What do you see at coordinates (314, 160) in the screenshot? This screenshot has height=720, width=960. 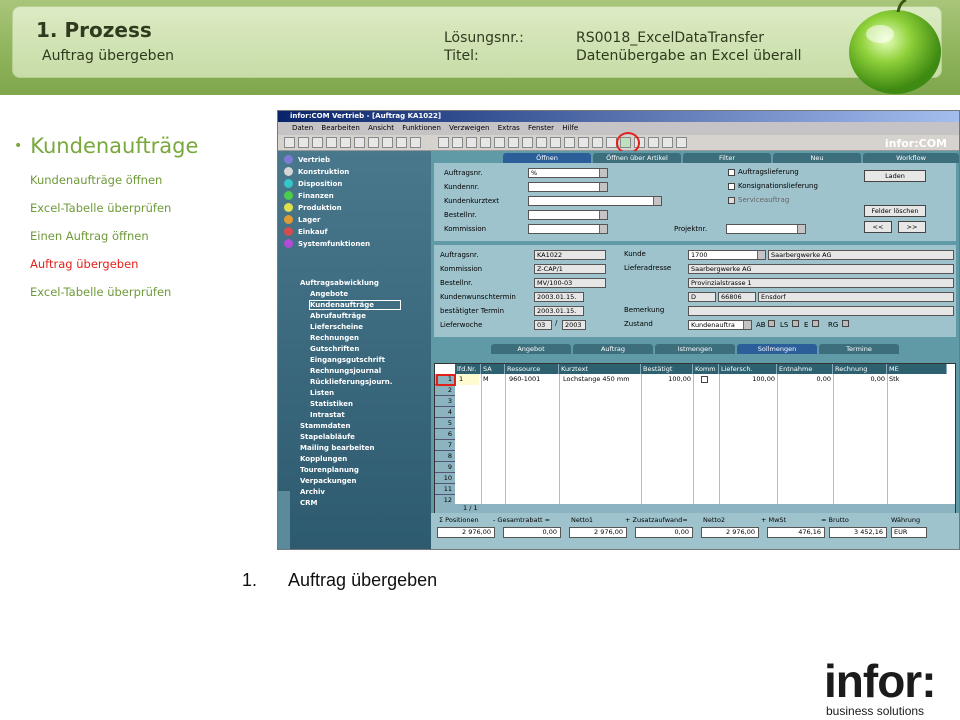 I see `module-vertrieb: Vertrieb` at bounding box center [314, 160].